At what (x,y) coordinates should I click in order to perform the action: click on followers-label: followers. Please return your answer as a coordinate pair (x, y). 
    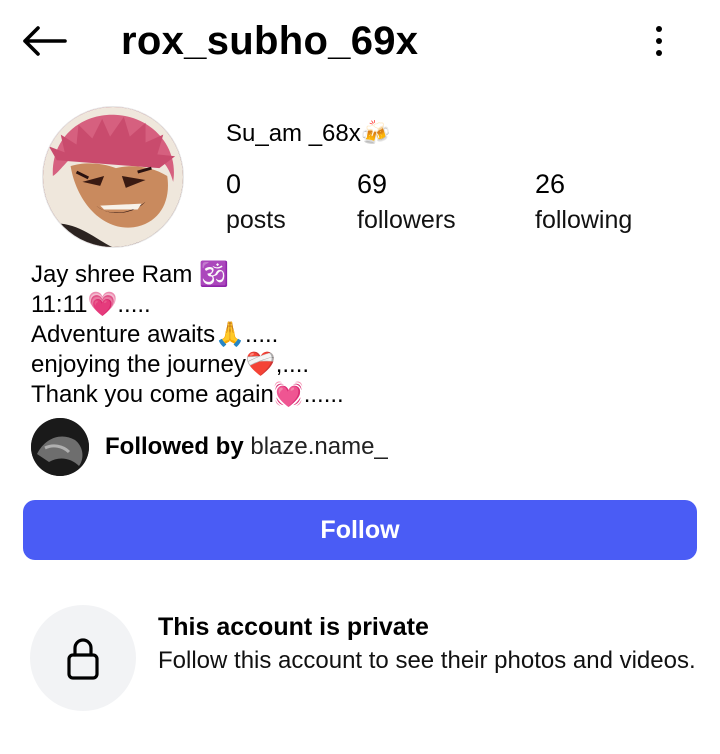
    Looking at the image, I should click on (406, 220).